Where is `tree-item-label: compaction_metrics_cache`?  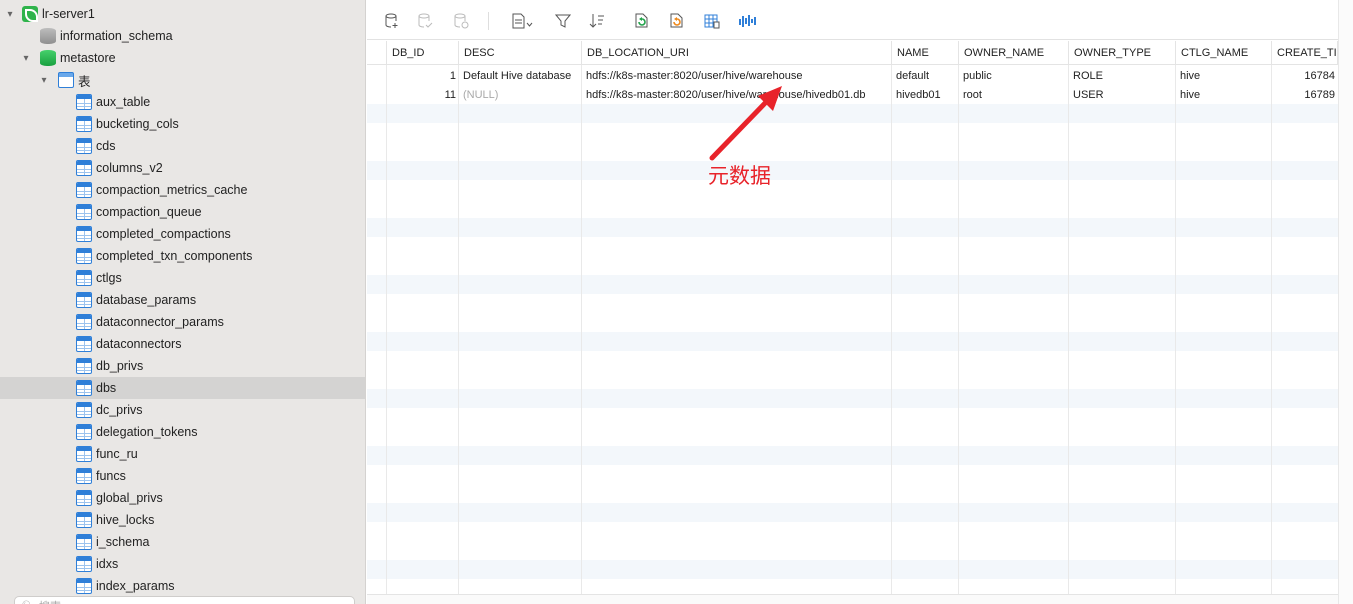 tree-item-label: compaction_metrics_cache is located at coordinates (172, 190).